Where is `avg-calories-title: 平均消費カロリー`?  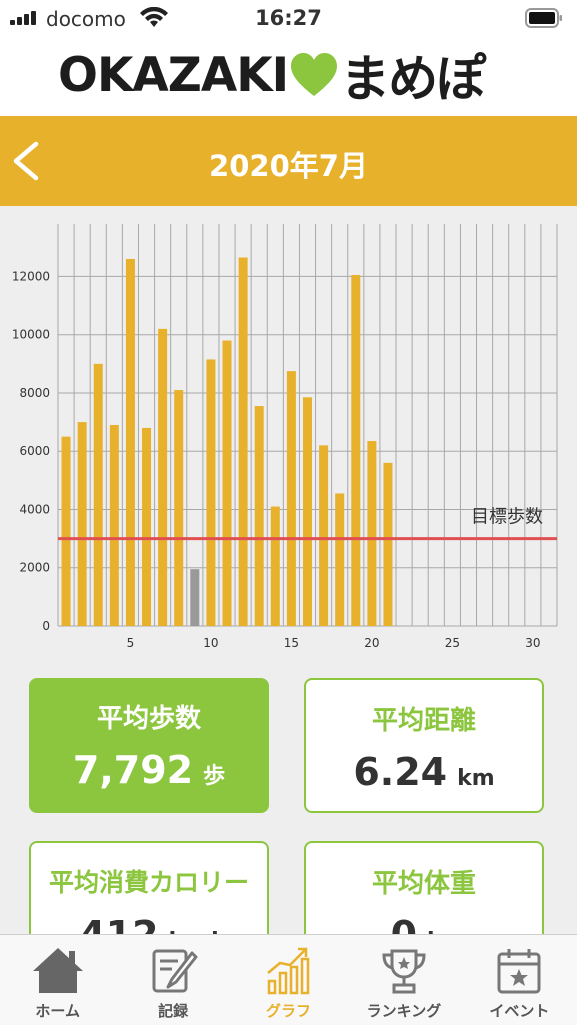 avg-calories-title: 平均消費カロリー is located at coordinates (148, 882).